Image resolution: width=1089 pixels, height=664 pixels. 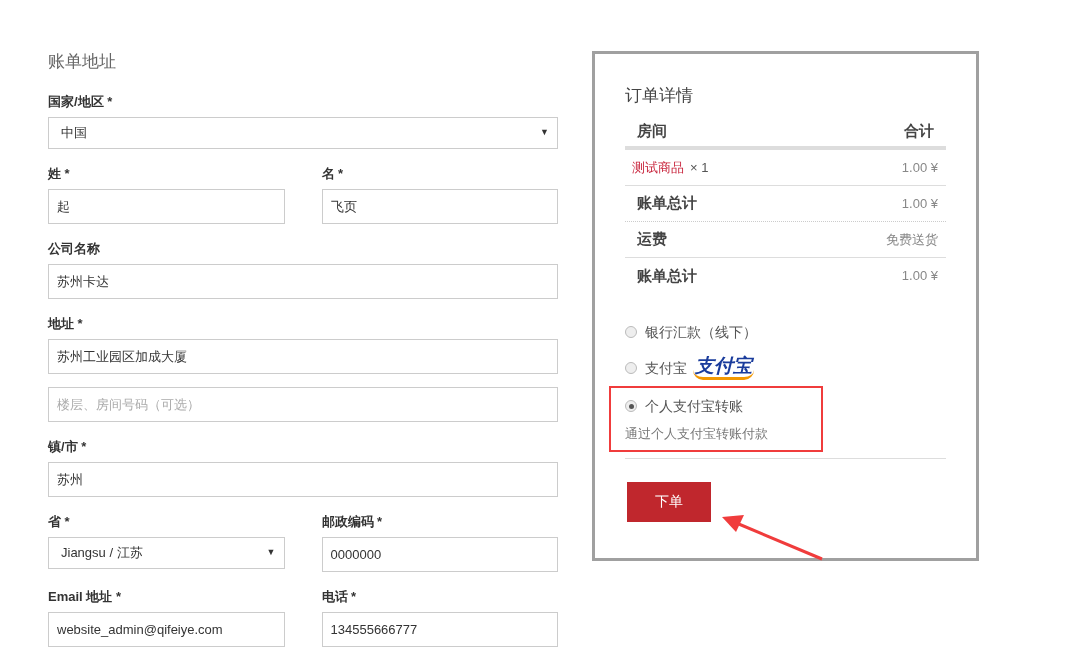 I want to click on payment-logo: 支付宝, so click(x=723, y=368).